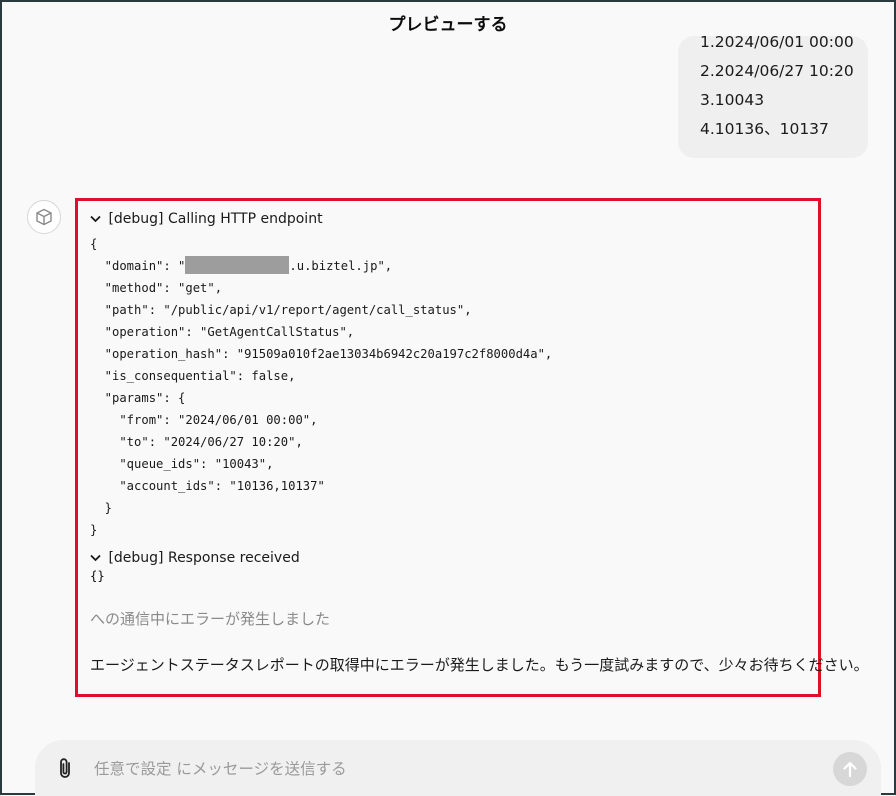  What do you see at coordinates (138, 398) in the screenshot?
I see `code-line: "params": {` at bounding box center [138, 398].